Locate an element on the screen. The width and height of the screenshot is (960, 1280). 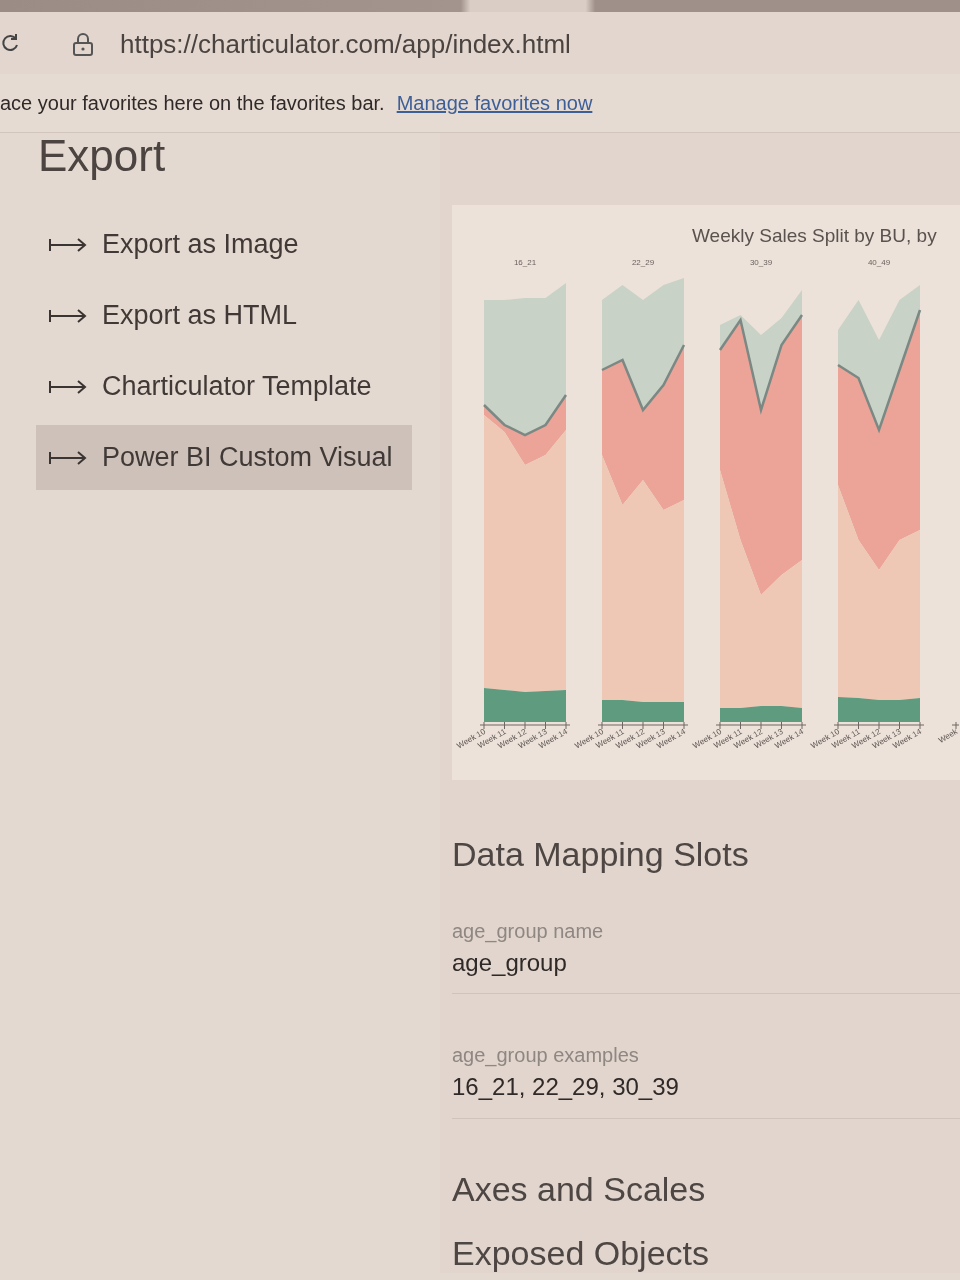
x-axis is located at coordinates (955, 725).